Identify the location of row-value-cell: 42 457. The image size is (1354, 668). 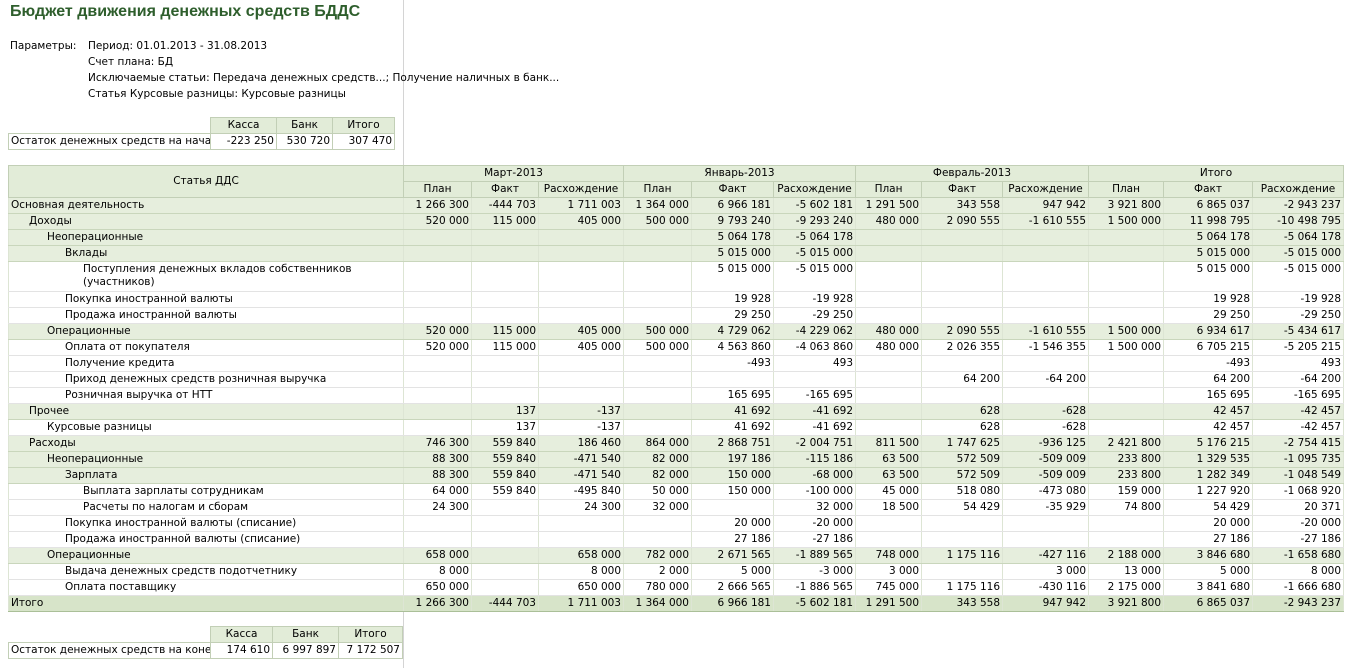
(1208, 411).